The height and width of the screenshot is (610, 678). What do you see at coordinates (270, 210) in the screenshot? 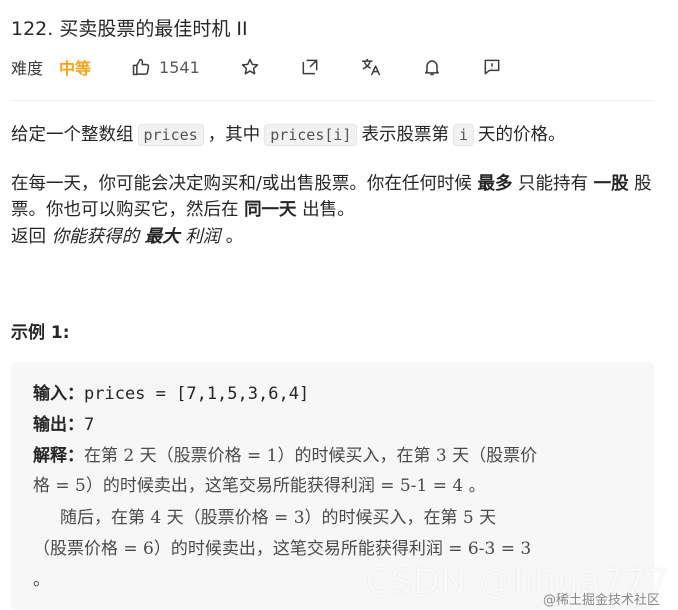
I see `desc-bold: 同一天` at bounding box center [270, 210].